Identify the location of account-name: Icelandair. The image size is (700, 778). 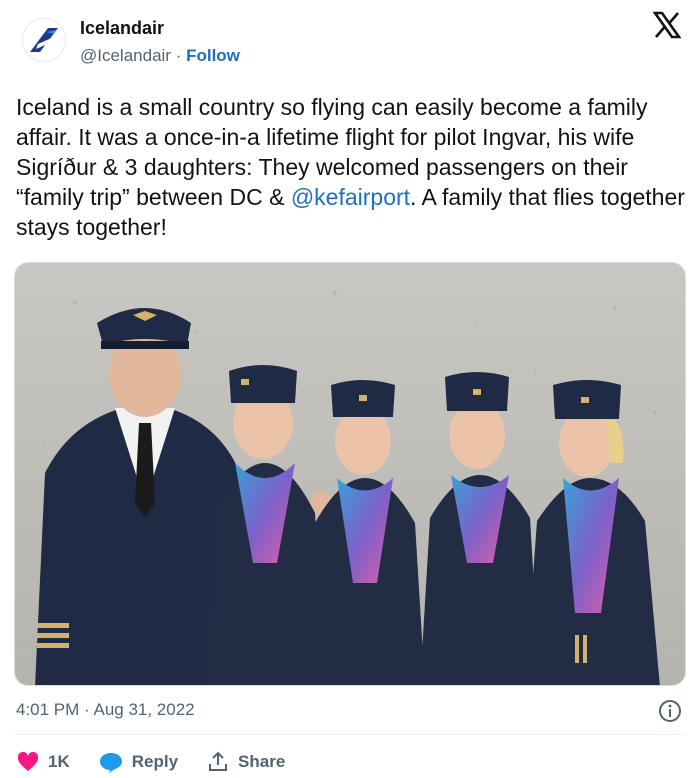
(122, 28).